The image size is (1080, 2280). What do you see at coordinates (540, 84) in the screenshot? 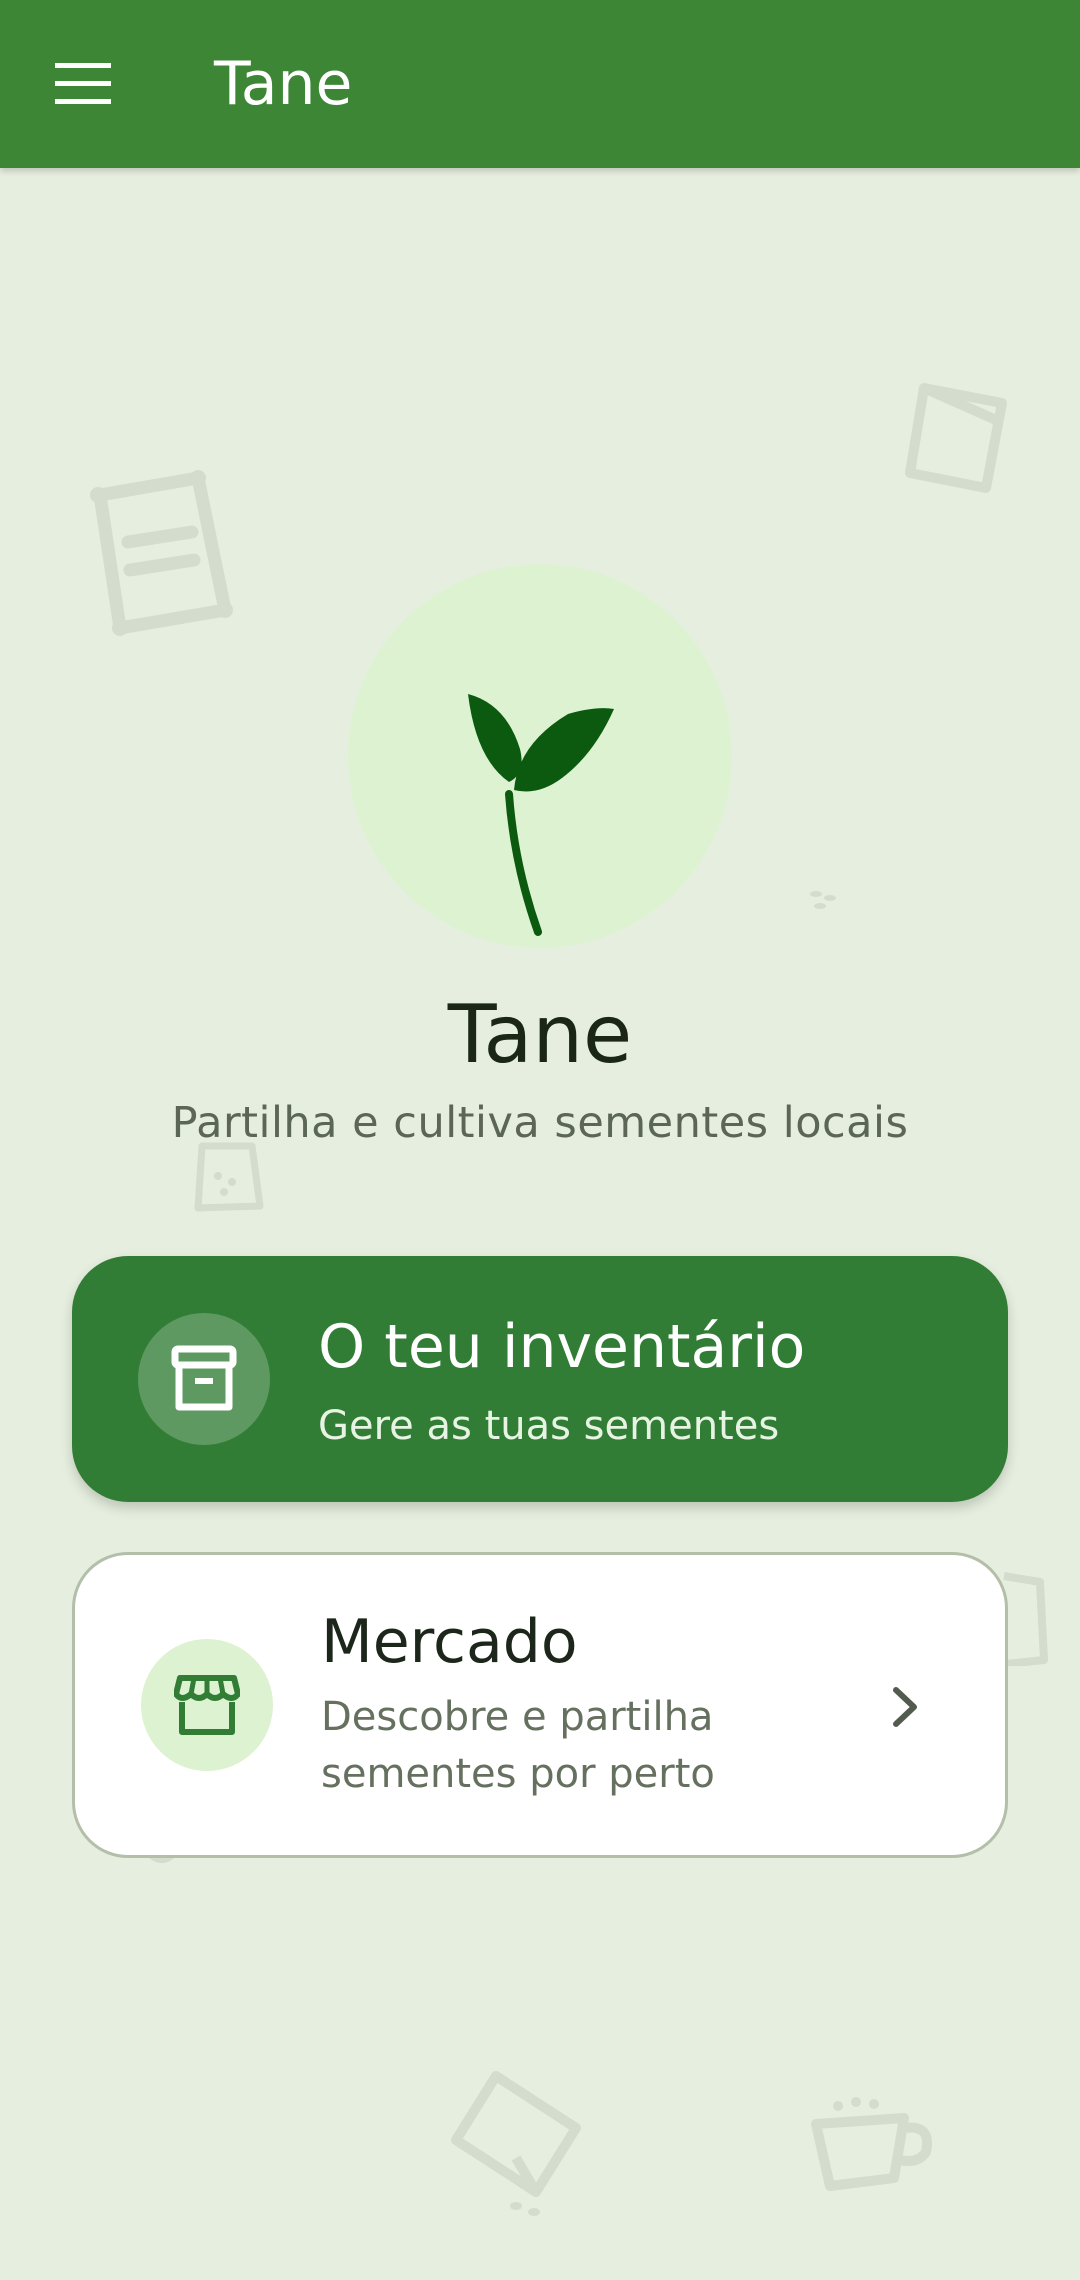
I see `app-bar: Tane` at bounding box center [540, 84].